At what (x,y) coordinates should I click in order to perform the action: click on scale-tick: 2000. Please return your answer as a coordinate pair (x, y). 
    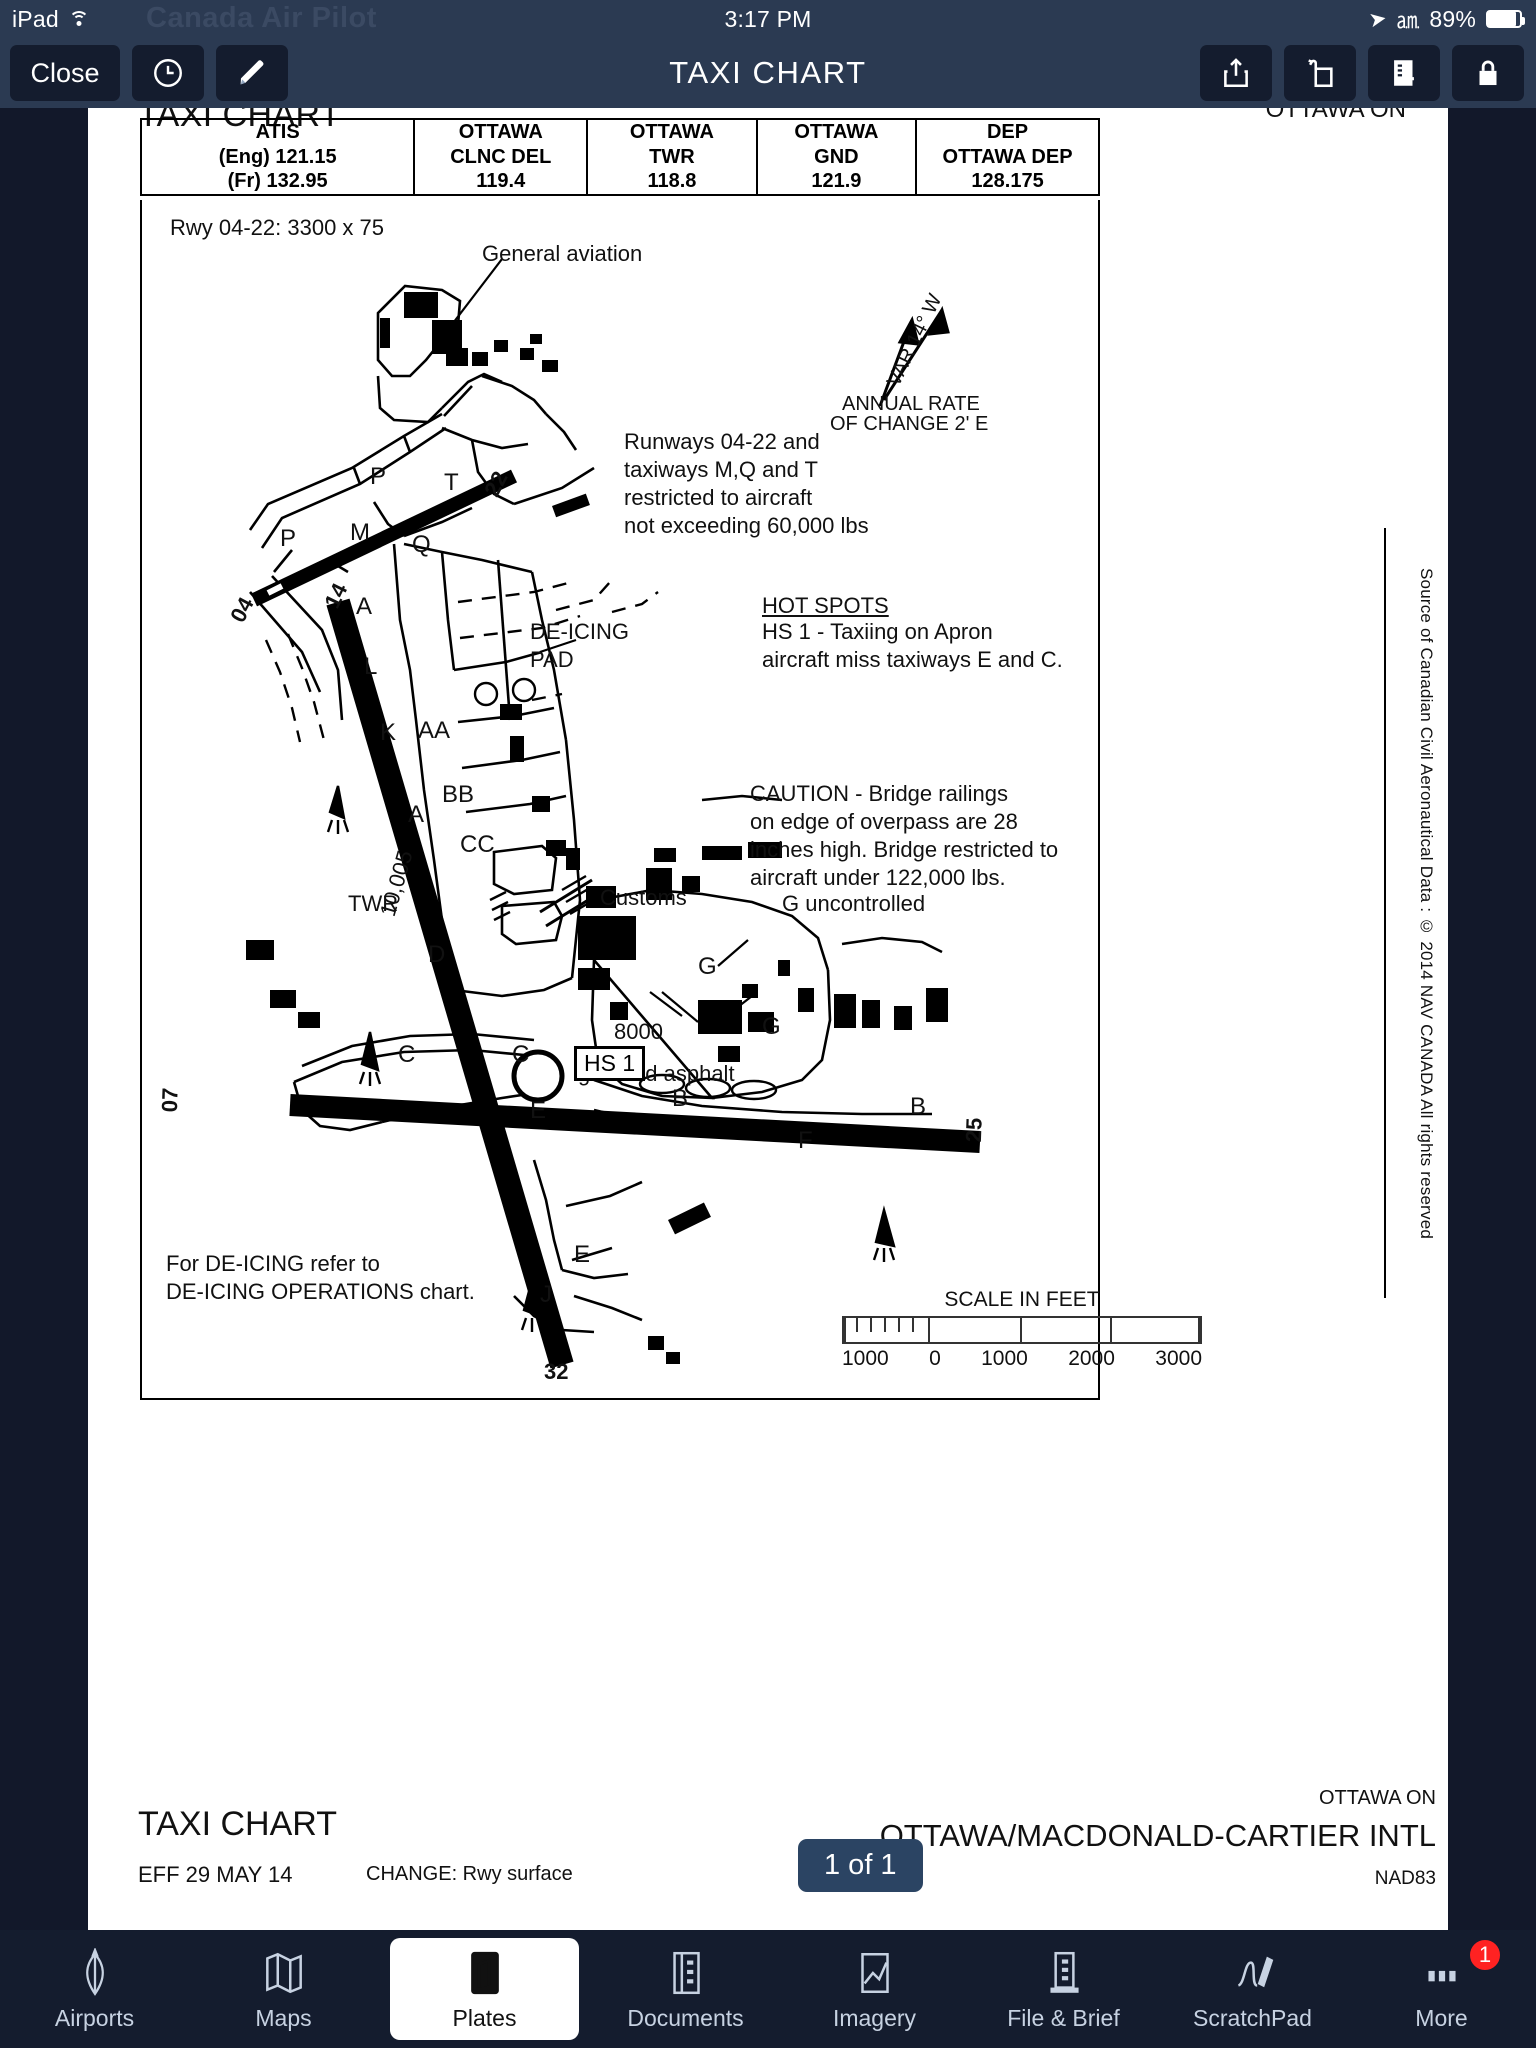
    Looking at the image, I should click on (1091, 1358).